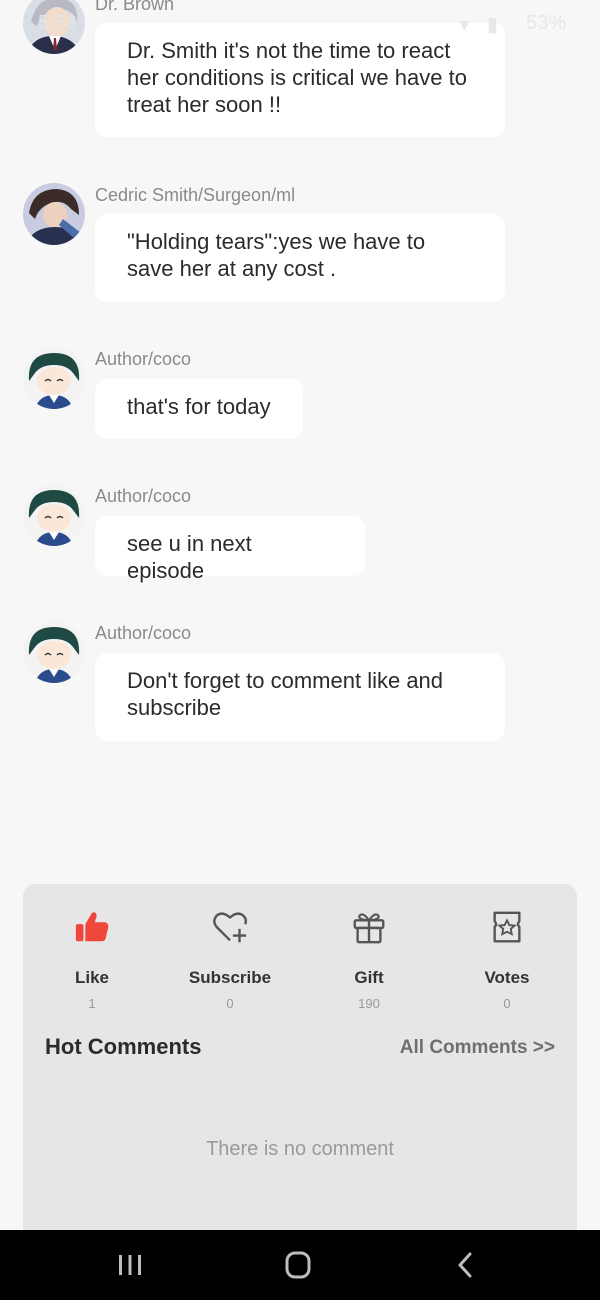 The height and width of the screenshot is (1300, 600). Describe the element at coordinates (230, 927) in the screenshot. I see `heart-plus-icon` at that location.